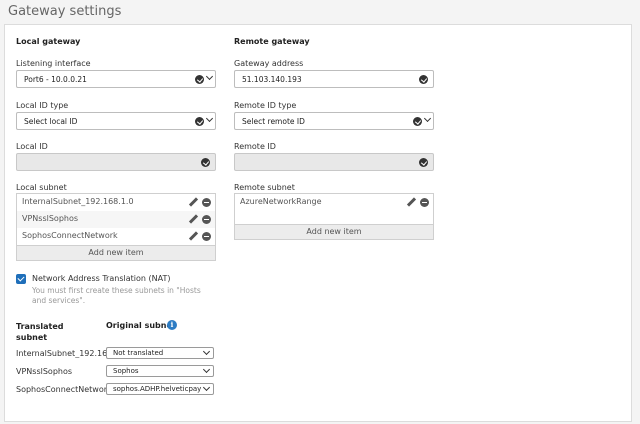  I want to click on list-item: InternalSubnet_192.168.1.0, so click(116, 202).